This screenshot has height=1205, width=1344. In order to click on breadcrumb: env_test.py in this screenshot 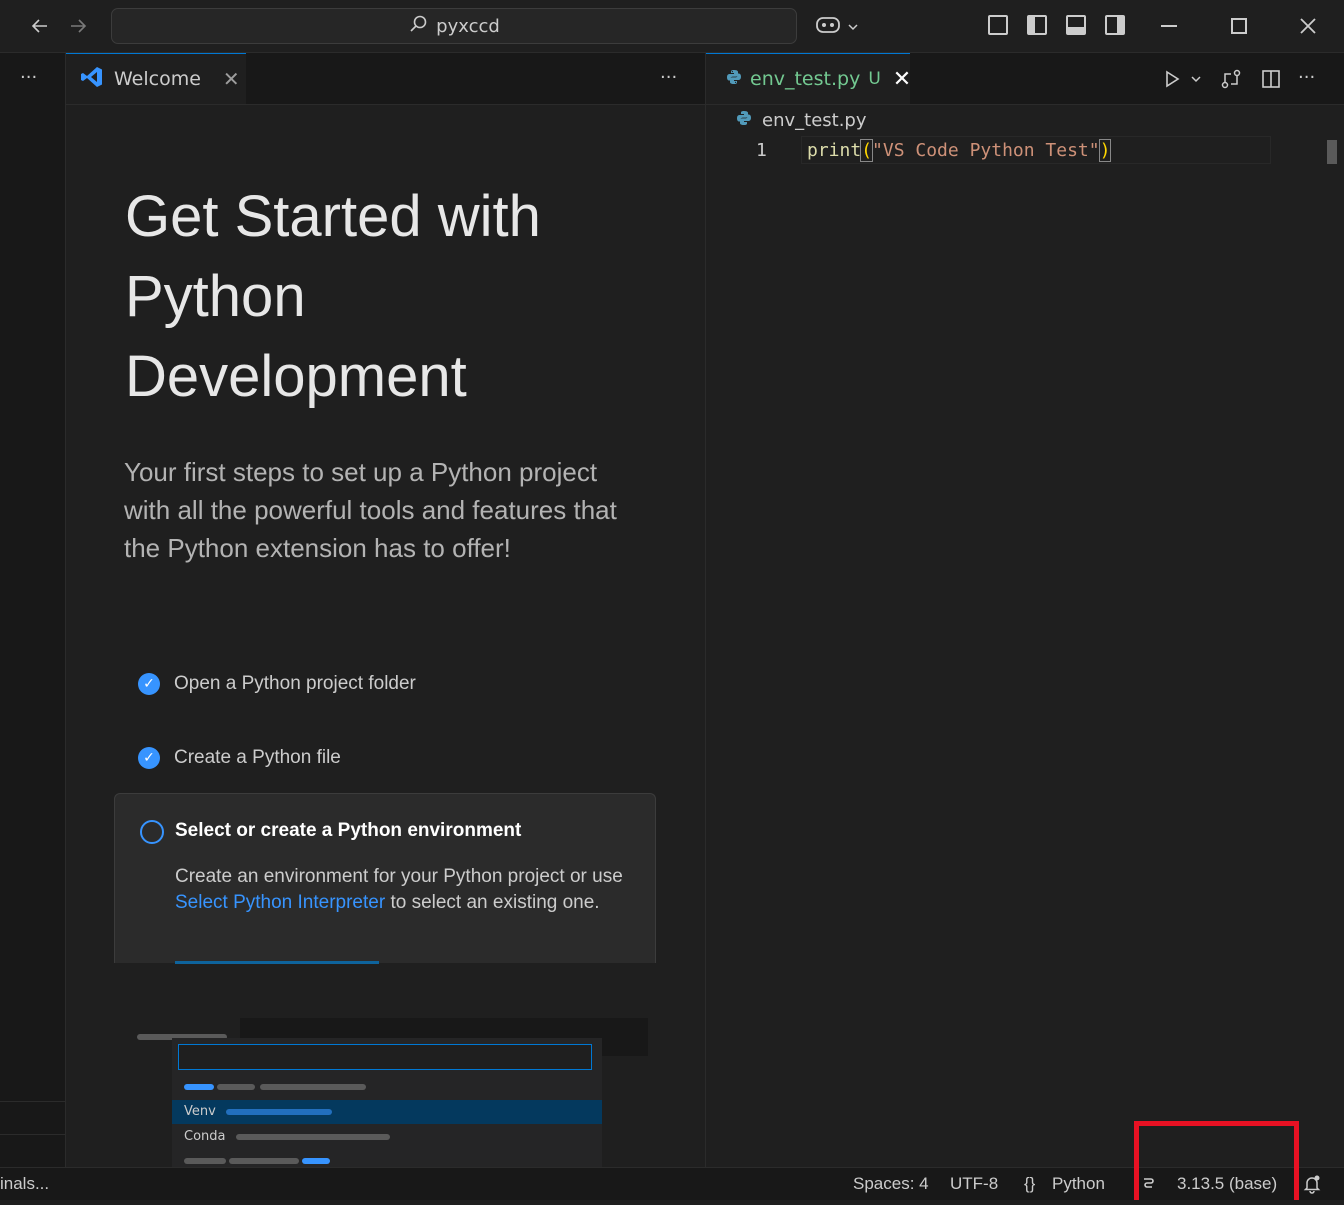, I will do `click(801, 120)`.